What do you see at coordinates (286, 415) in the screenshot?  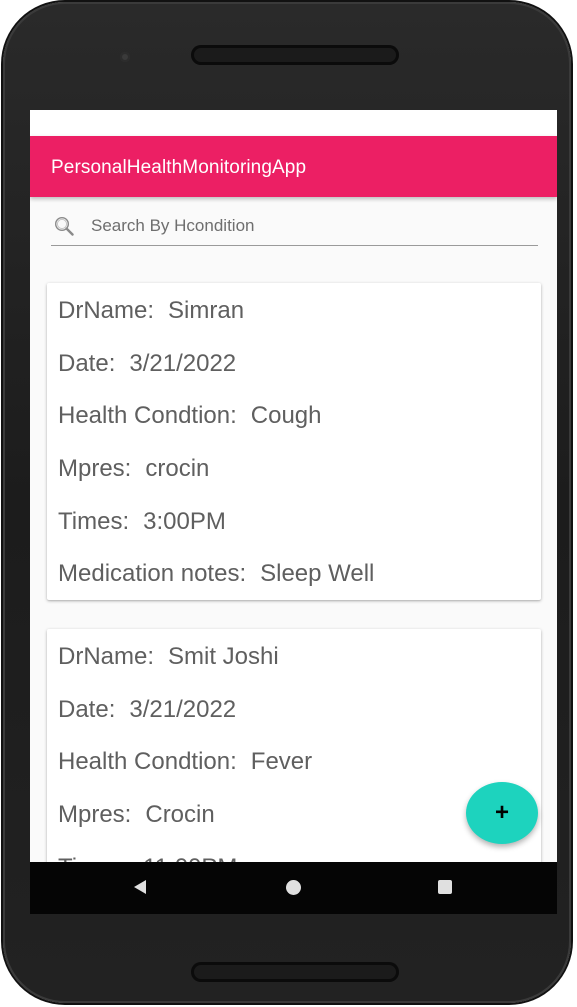 I see `health-condition-value: Cough` at bounding box center [286, 415].